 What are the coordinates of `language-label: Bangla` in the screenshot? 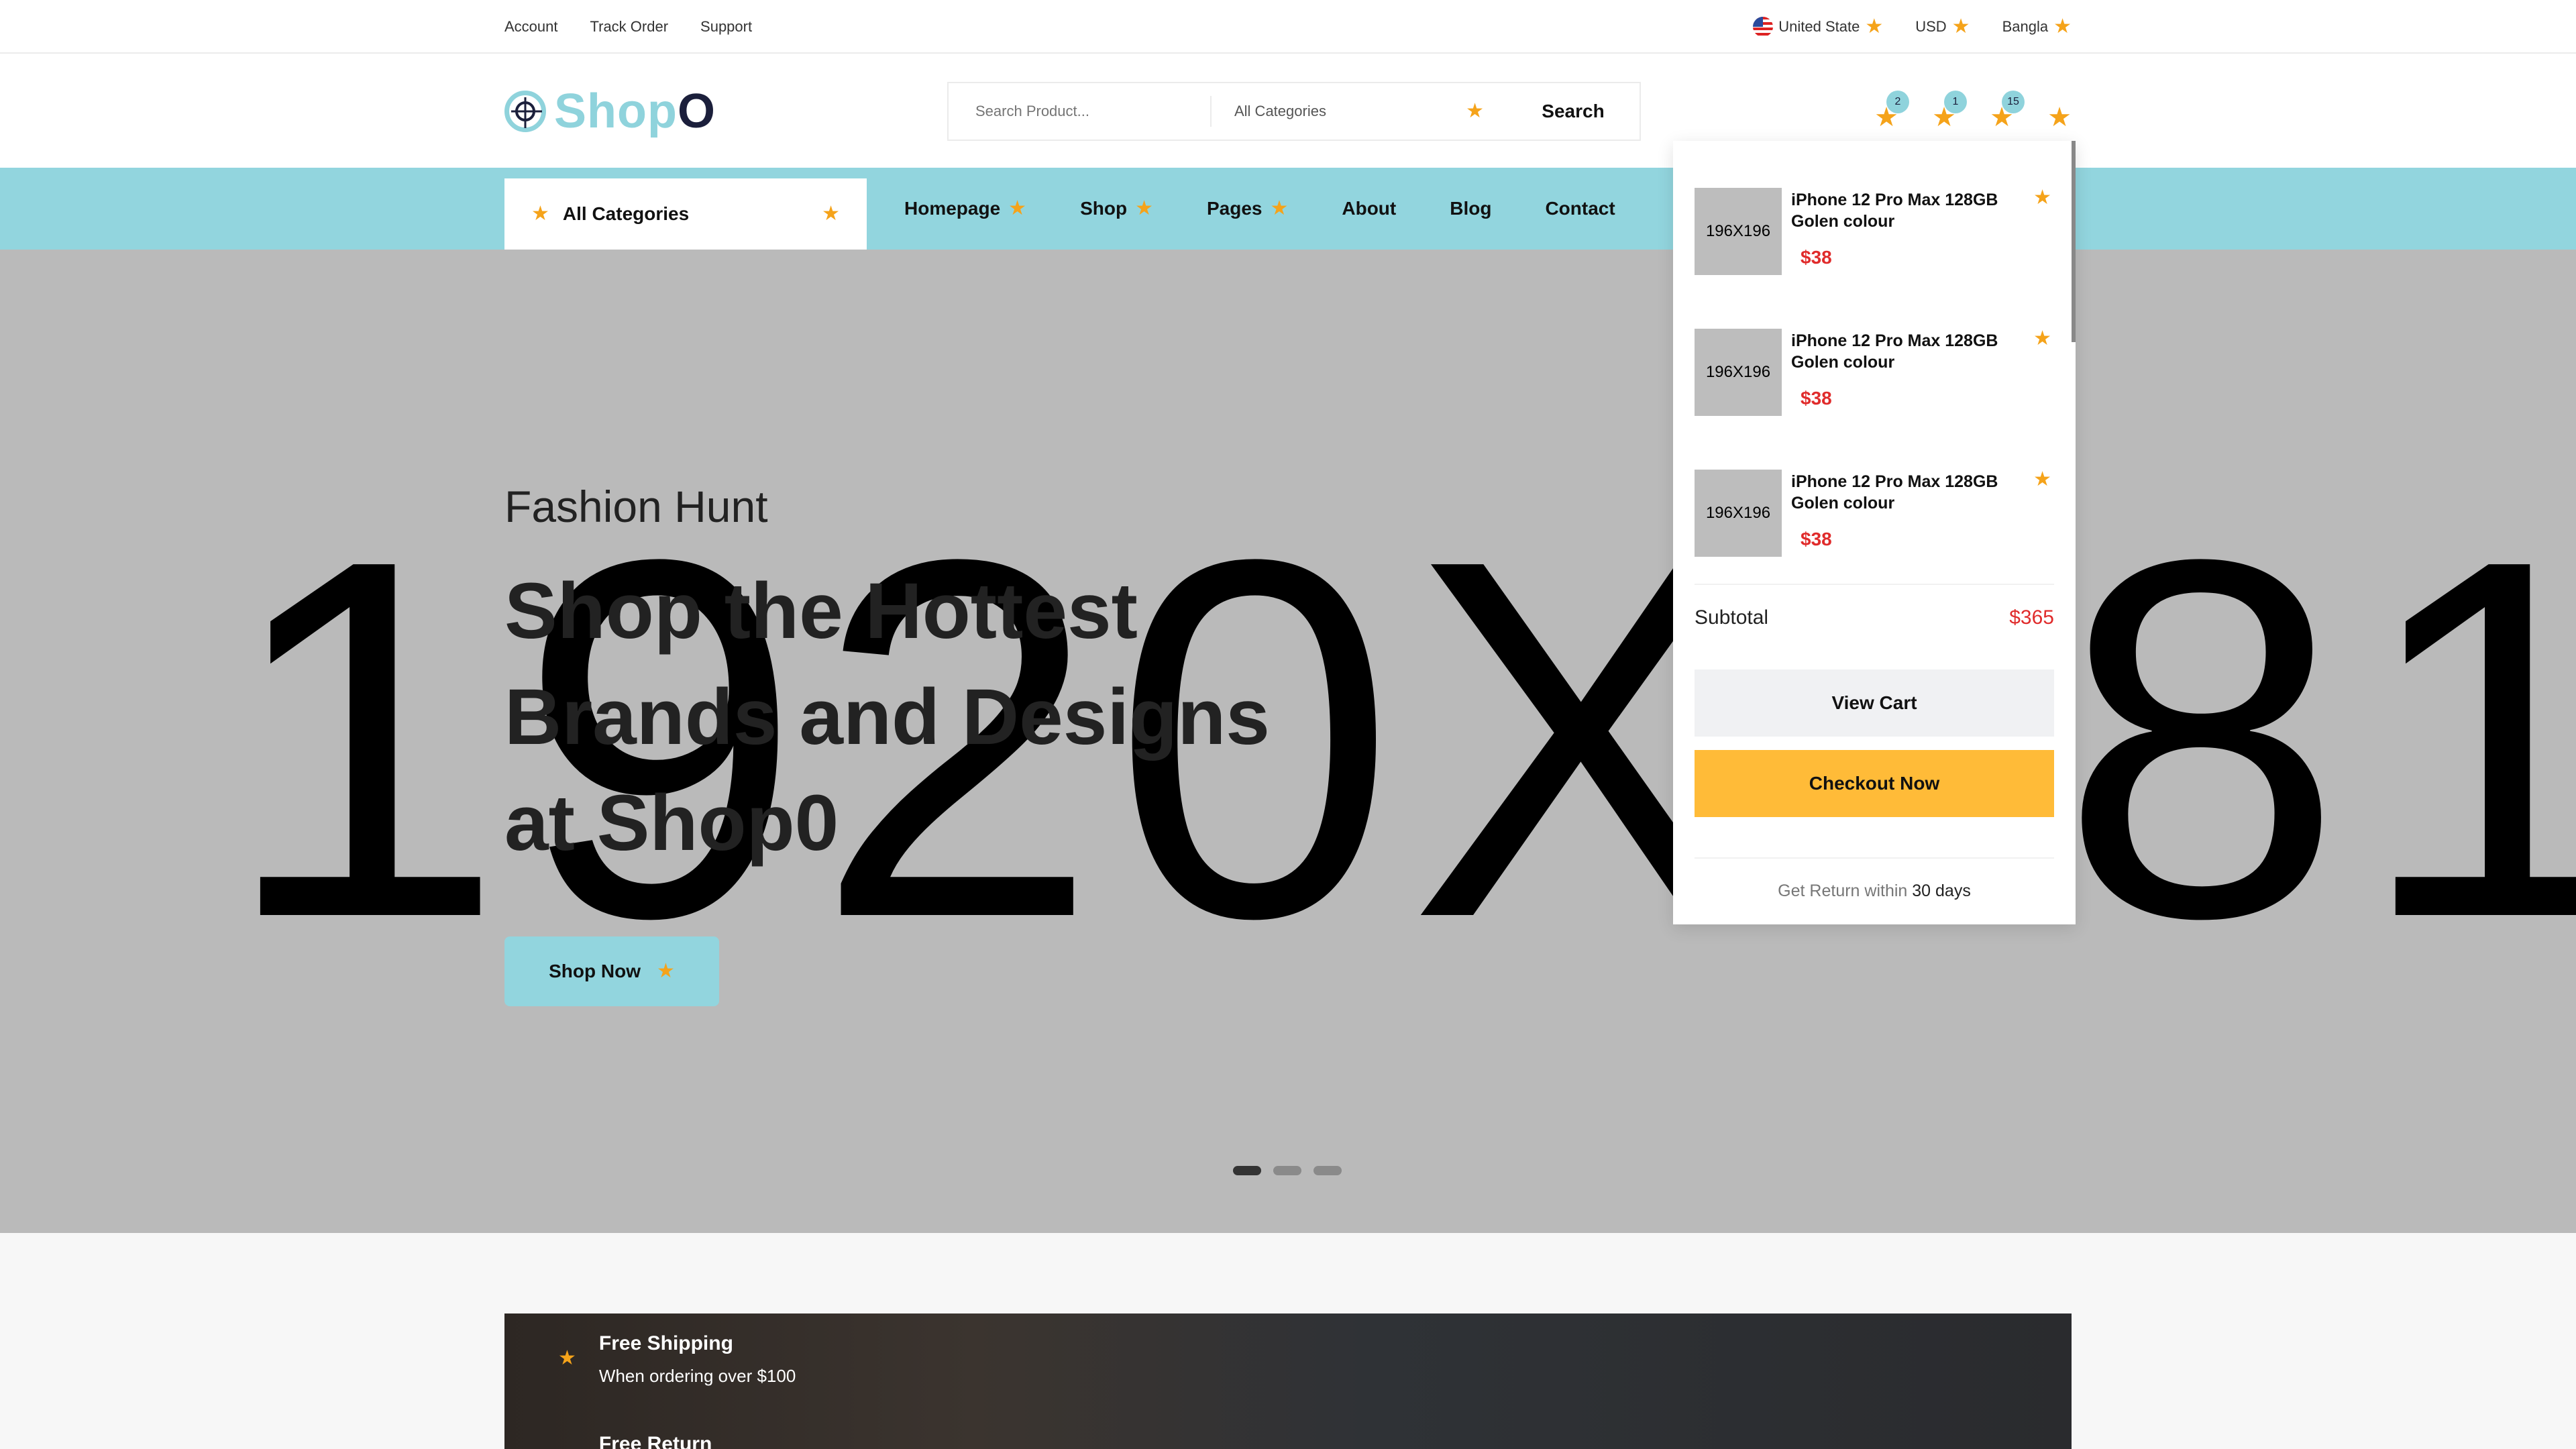 It's located at (2025, 26).